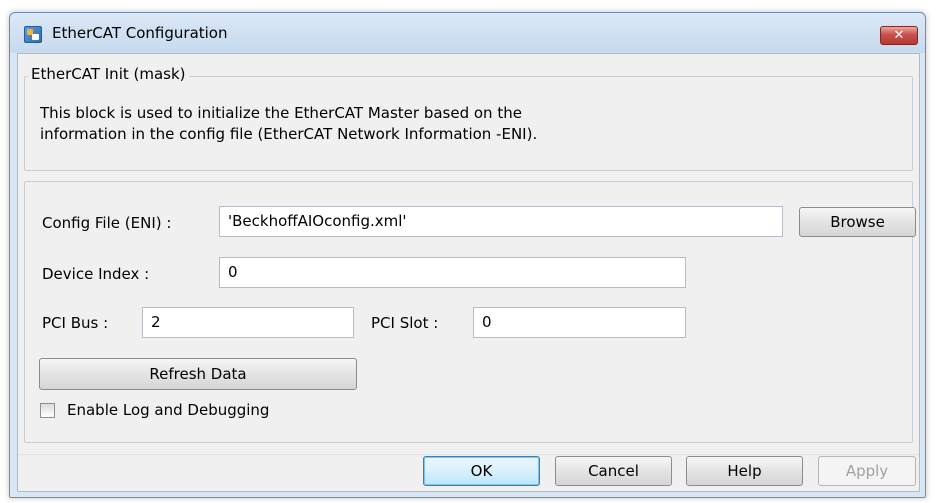 The width and height of the screenshot is (936, 503). Describe the element at coordinates (198, 374) in the screenshot. I see `refresh-data-button: Refresh Data` at that location.